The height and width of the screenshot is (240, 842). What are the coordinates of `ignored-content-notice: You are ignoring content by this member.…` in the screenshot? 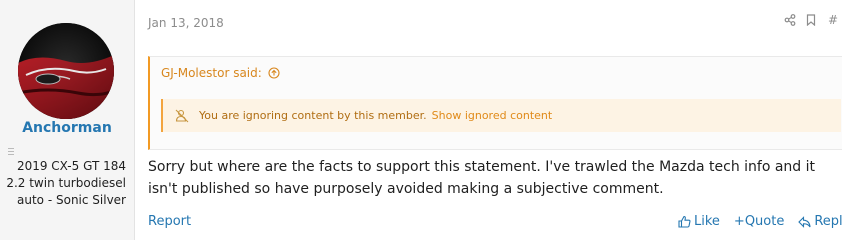 It's located at (501, 115).